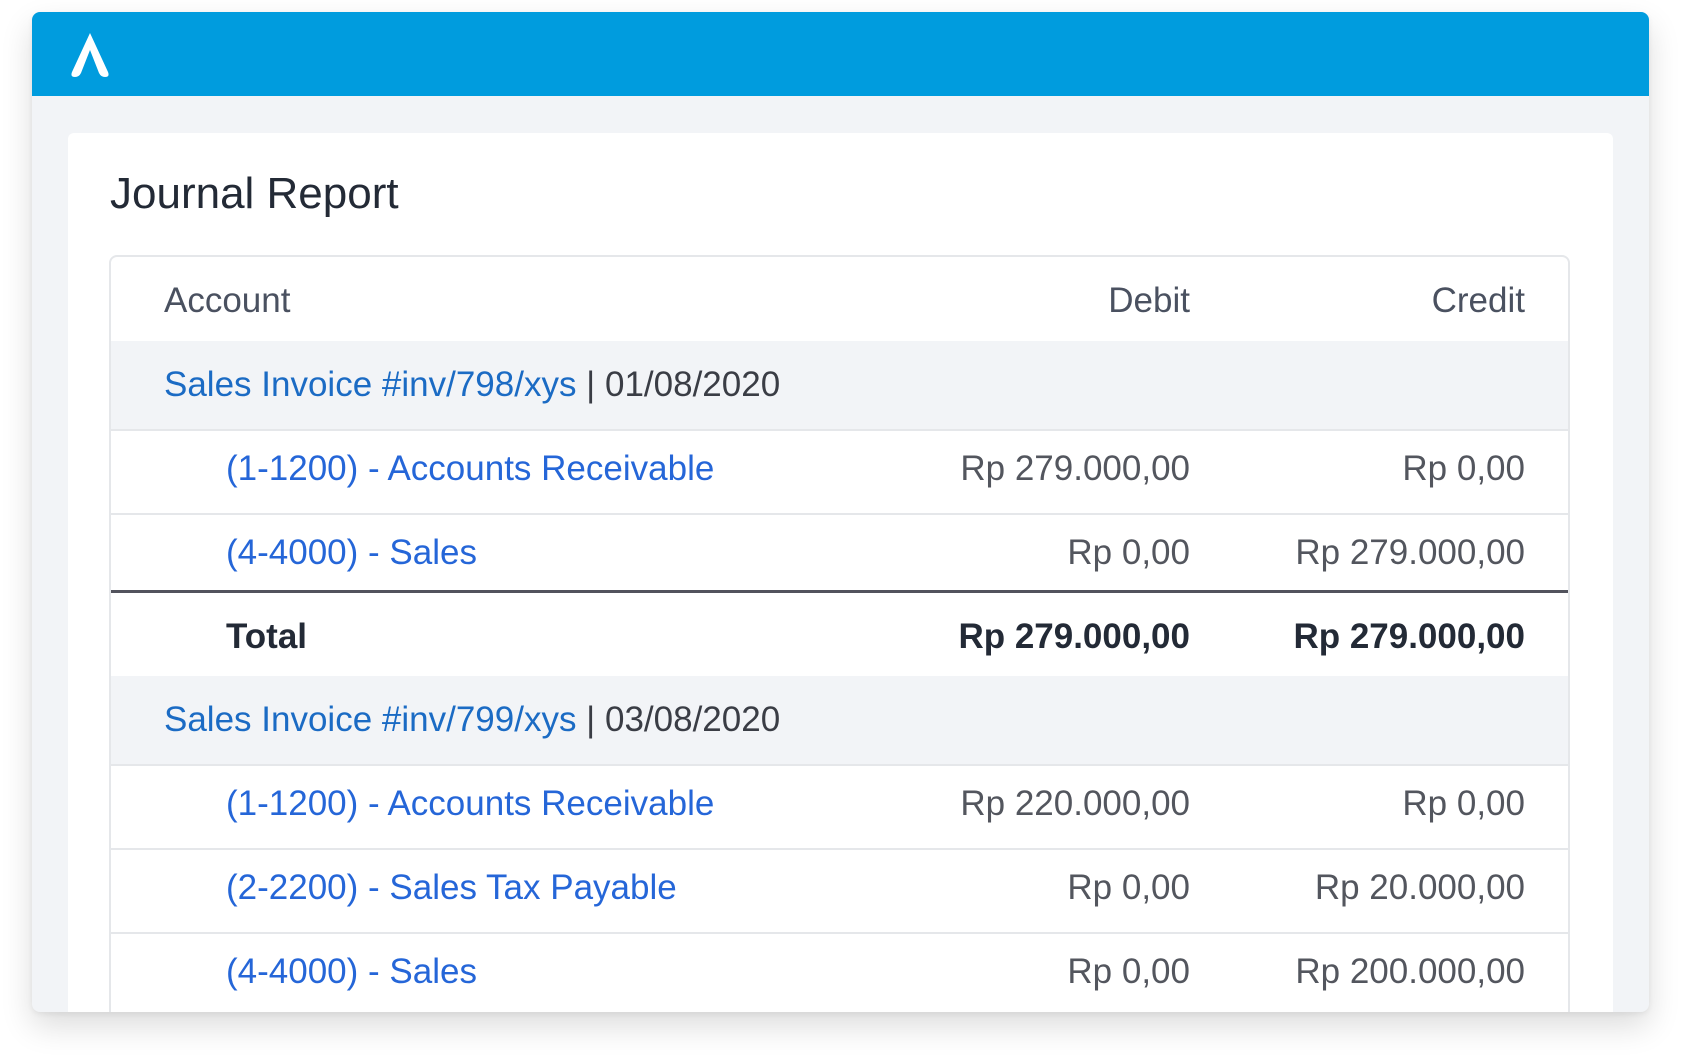 The image size is (1681, 1064). I want to click on transaction-title: Sales Invoice #inv/799/xys | 03/08/2020, so click(472, 720).